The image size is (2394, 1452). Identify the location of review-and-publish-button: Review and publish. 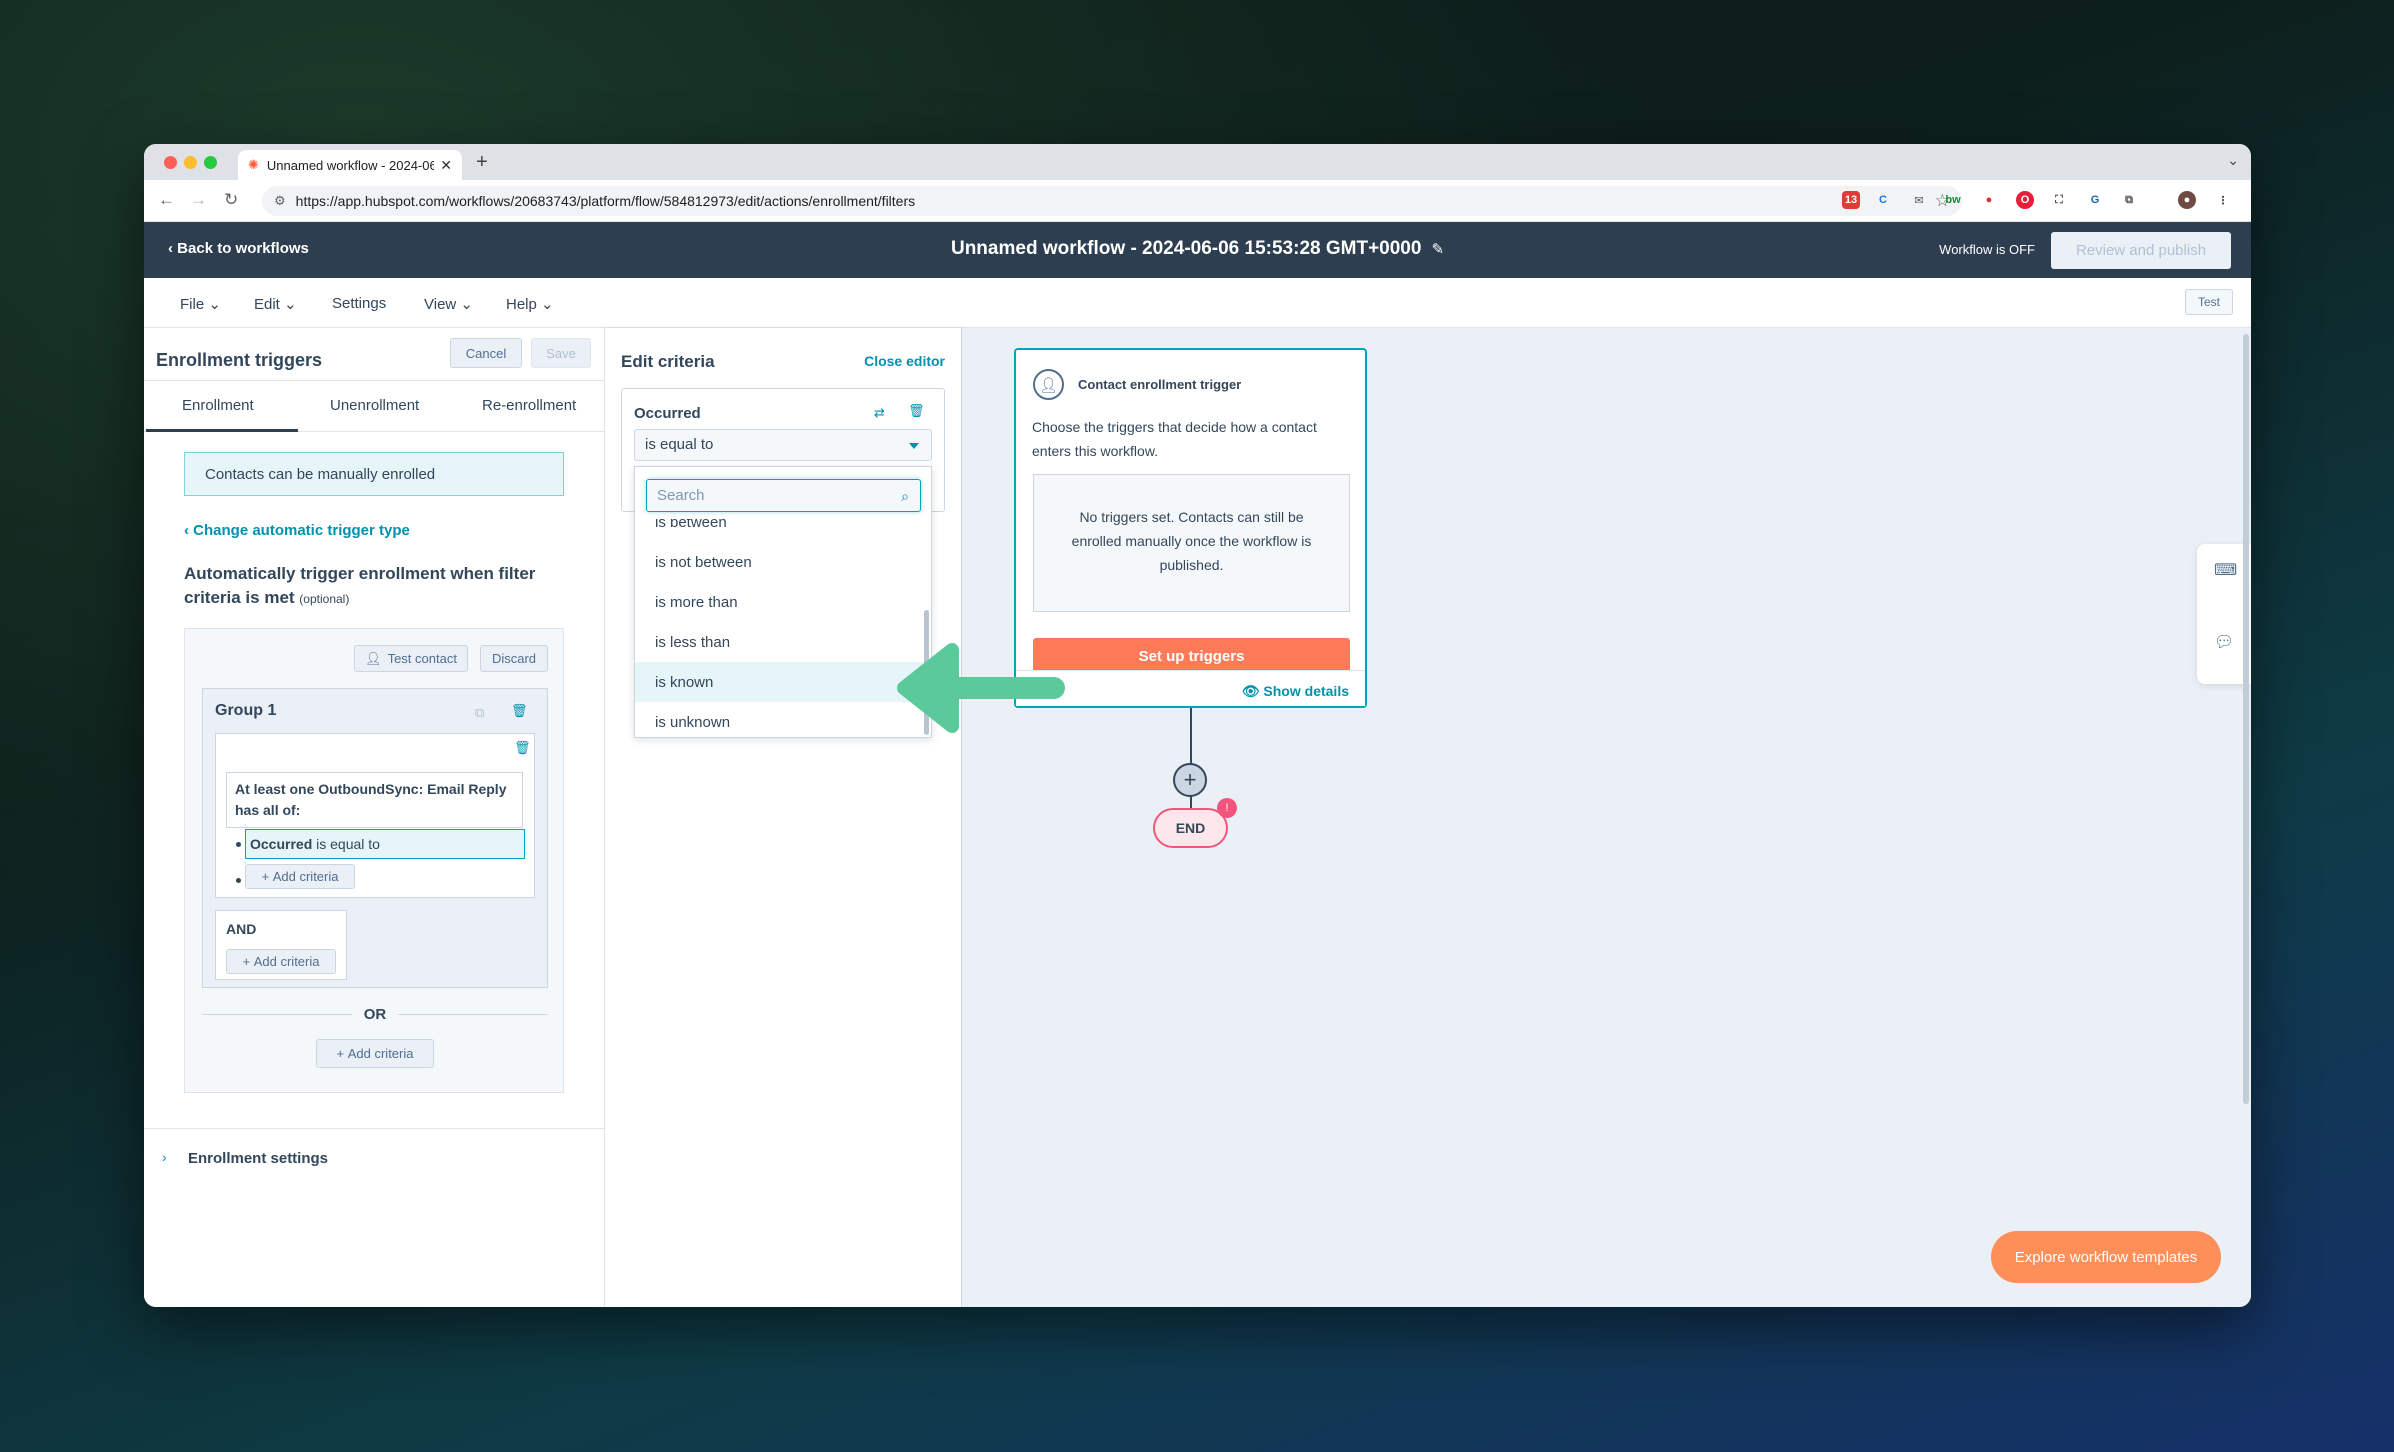
(2141, 250).